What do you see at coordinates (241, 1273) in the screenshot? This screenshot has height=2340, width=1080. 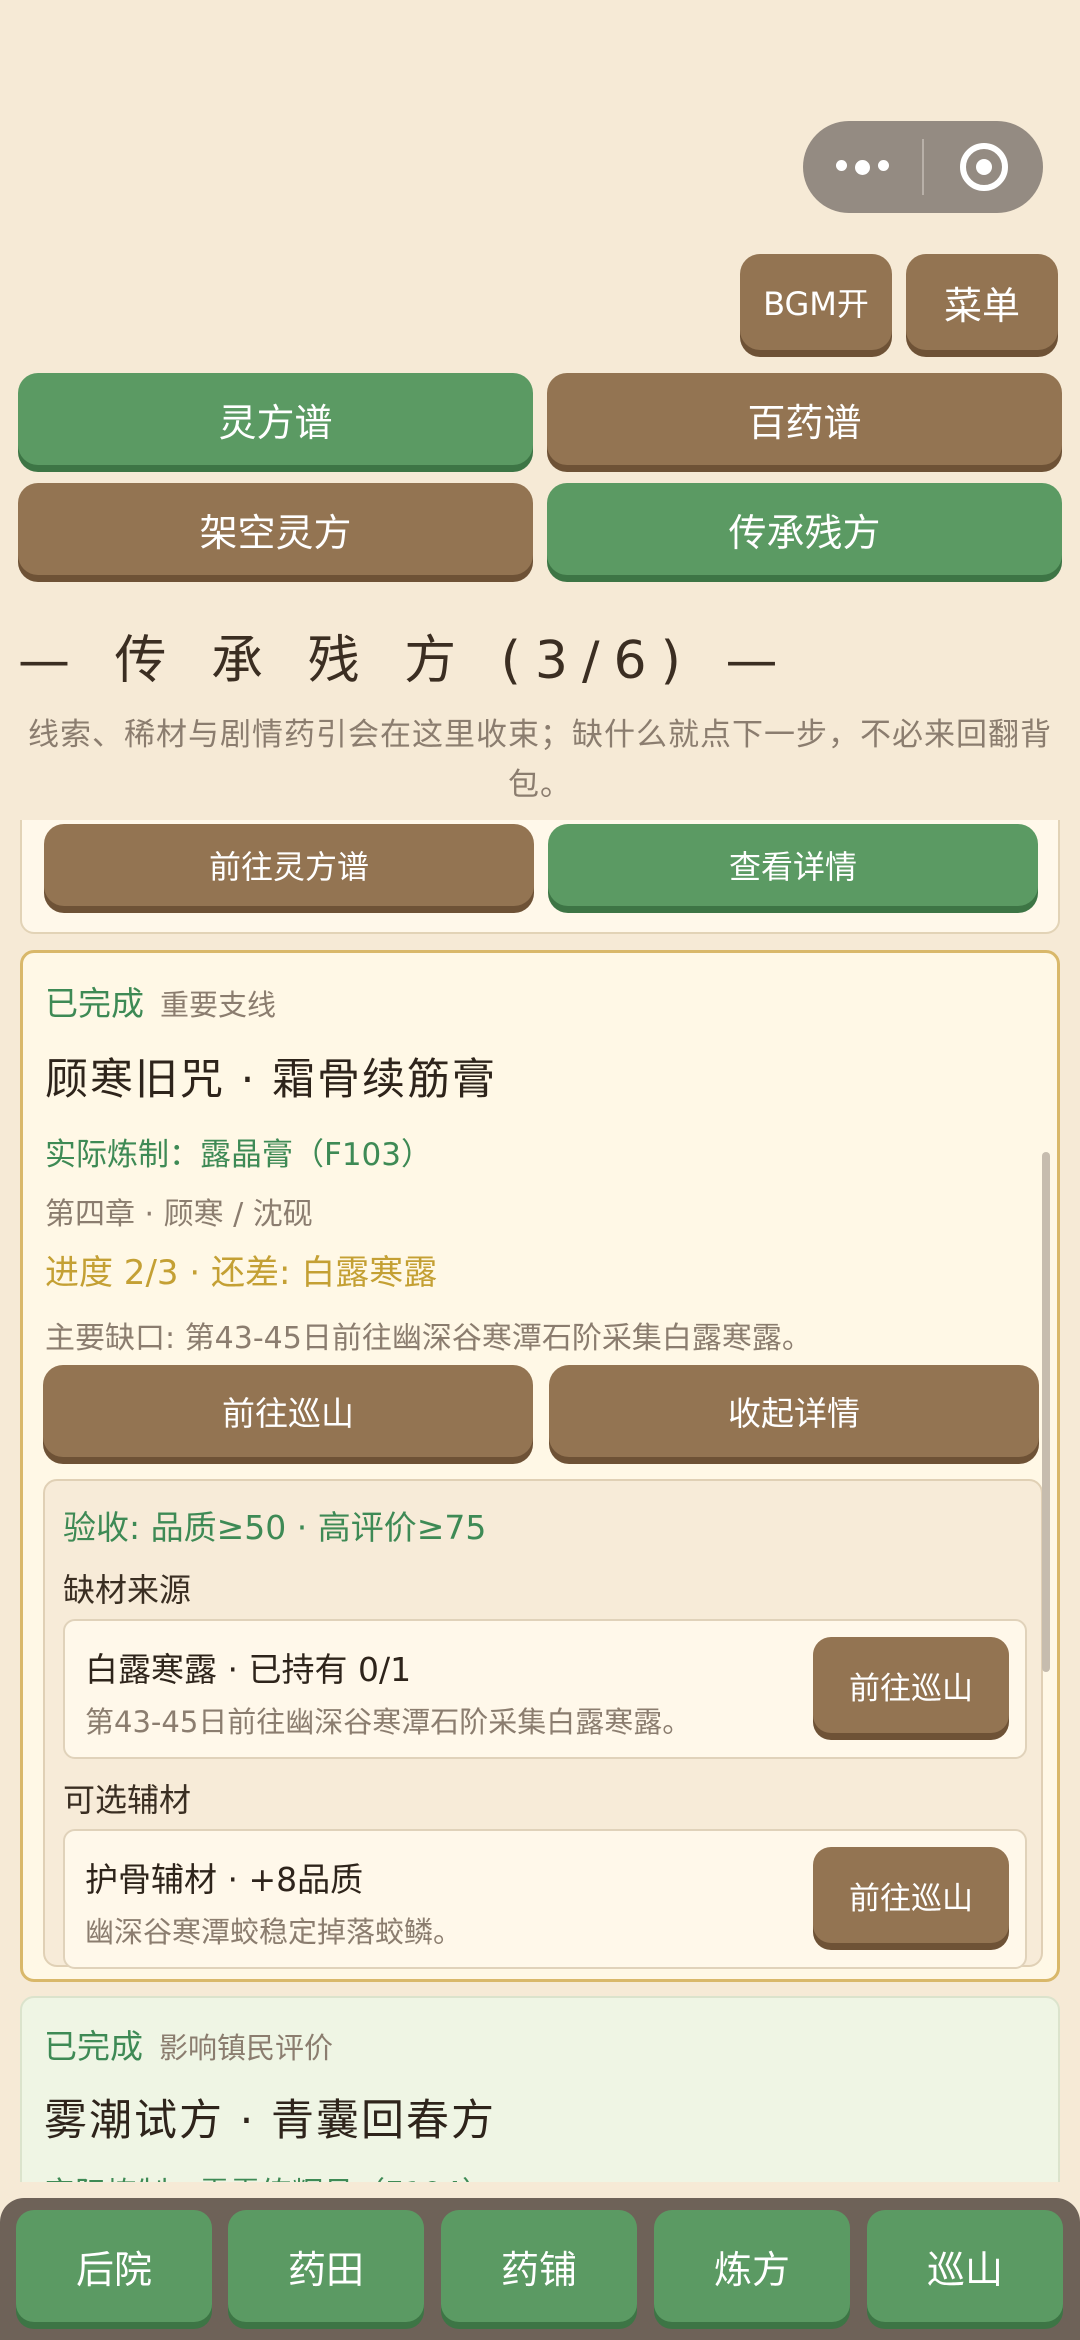 I see `progress-text: 进度 2/3 · 还差: 白露寒露` at bounding box center [241, 1273].